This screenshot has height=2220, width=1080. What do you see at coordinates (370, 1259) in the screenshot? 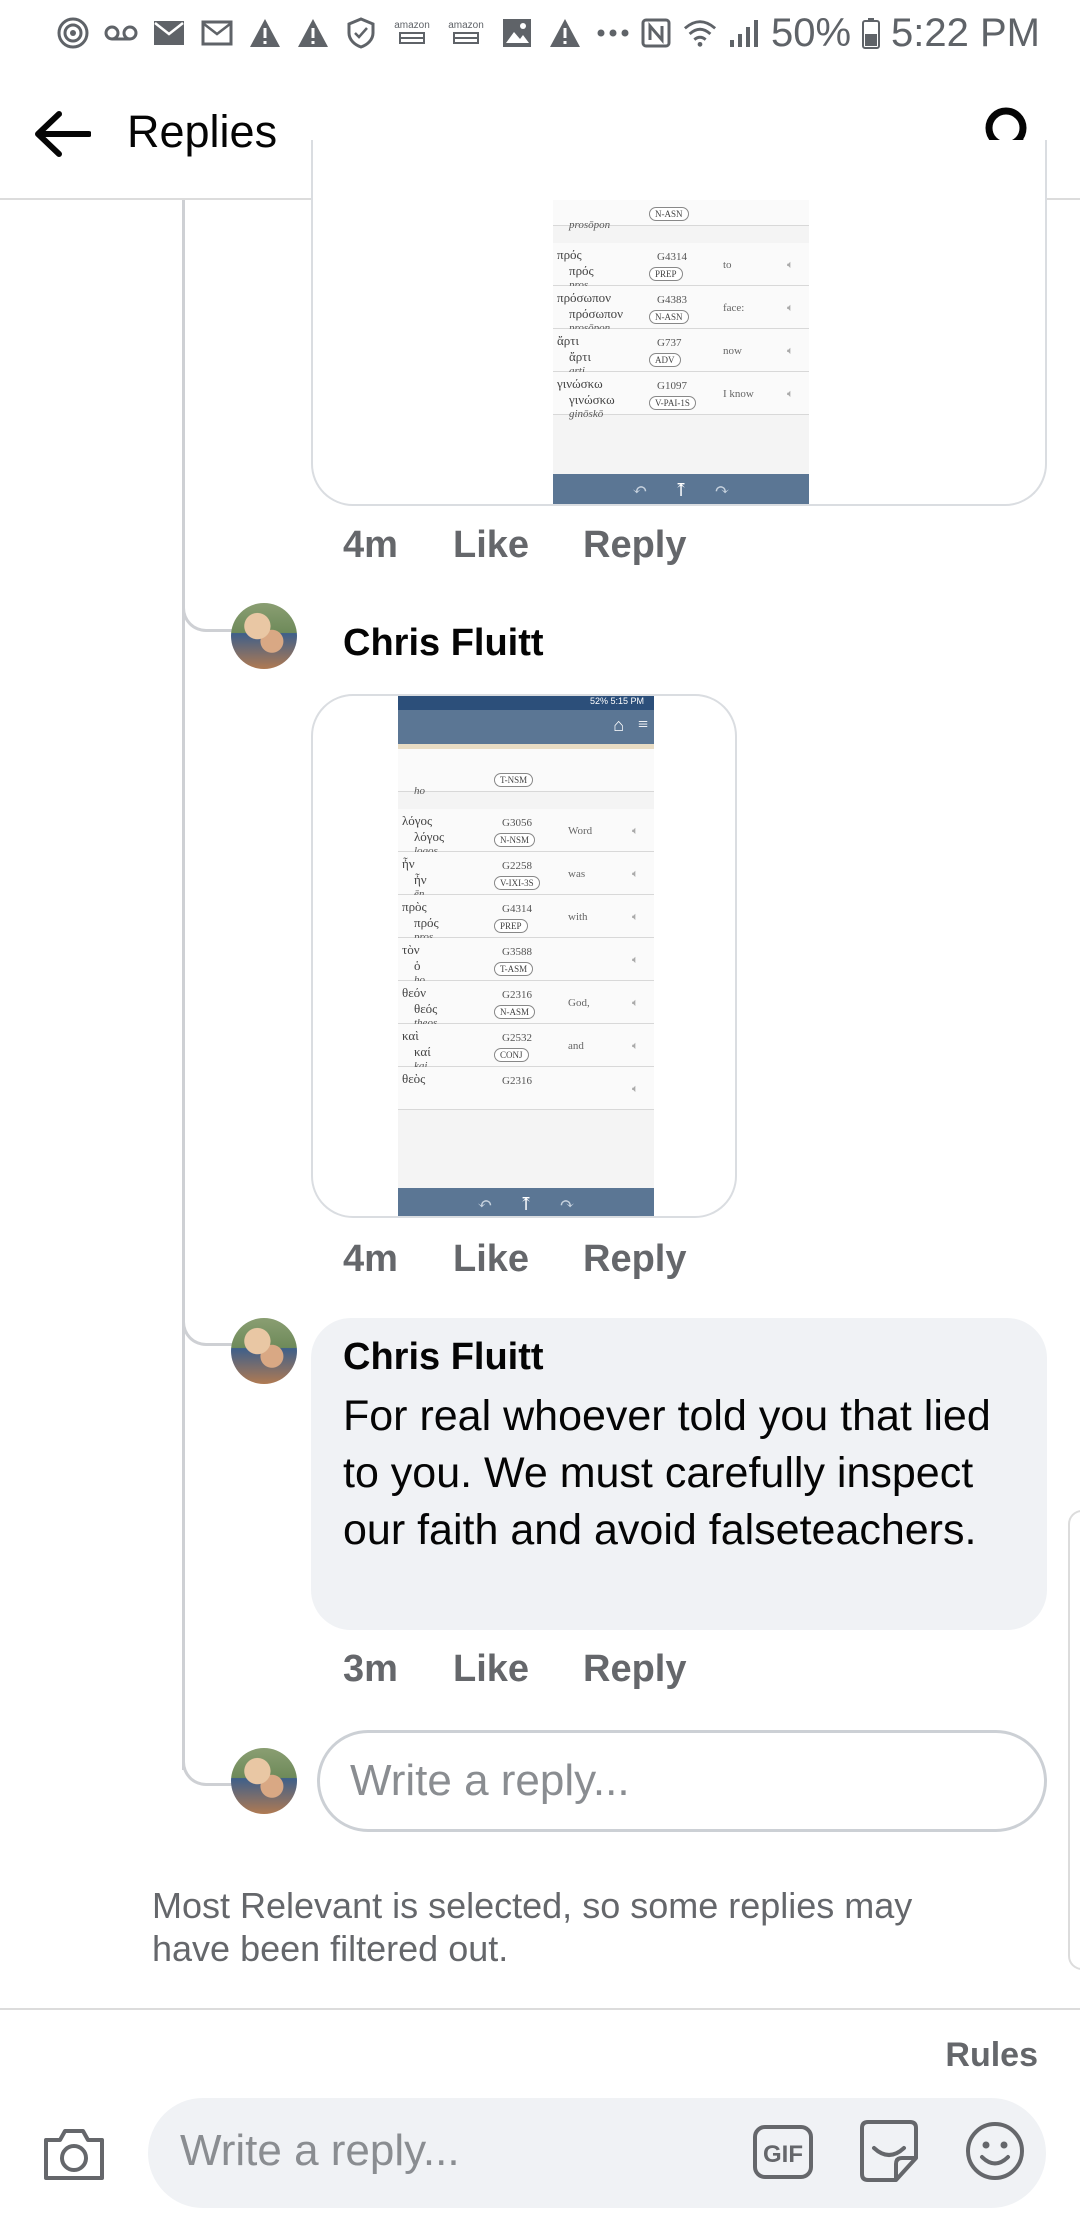
I see `comment-time: 4m` at bounding box center [370, 1259].